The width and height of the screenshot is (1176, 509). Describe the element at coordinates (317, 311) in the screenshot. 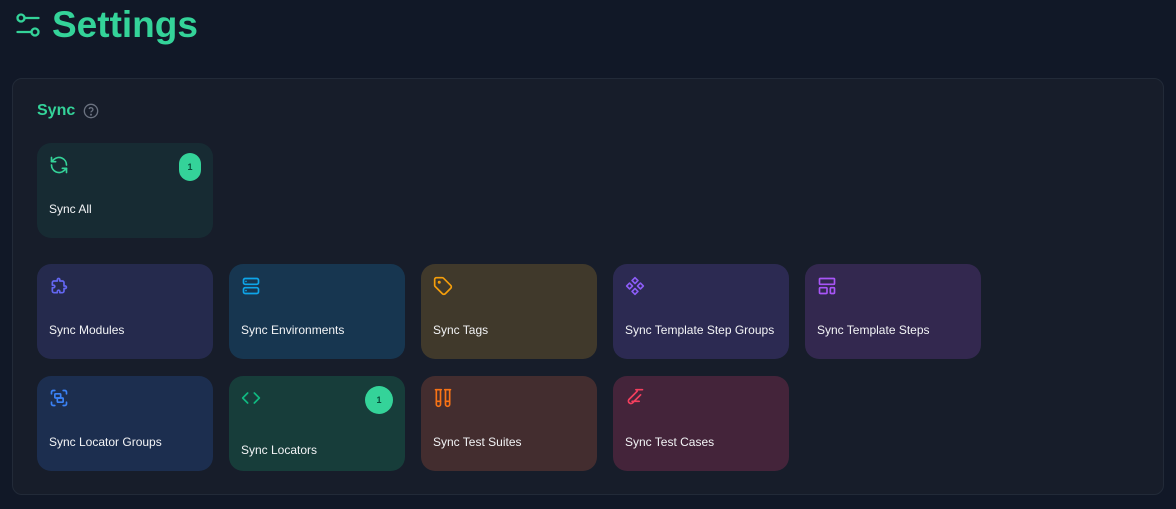

I see `card-sync-environments: Sync Environments` at that location.